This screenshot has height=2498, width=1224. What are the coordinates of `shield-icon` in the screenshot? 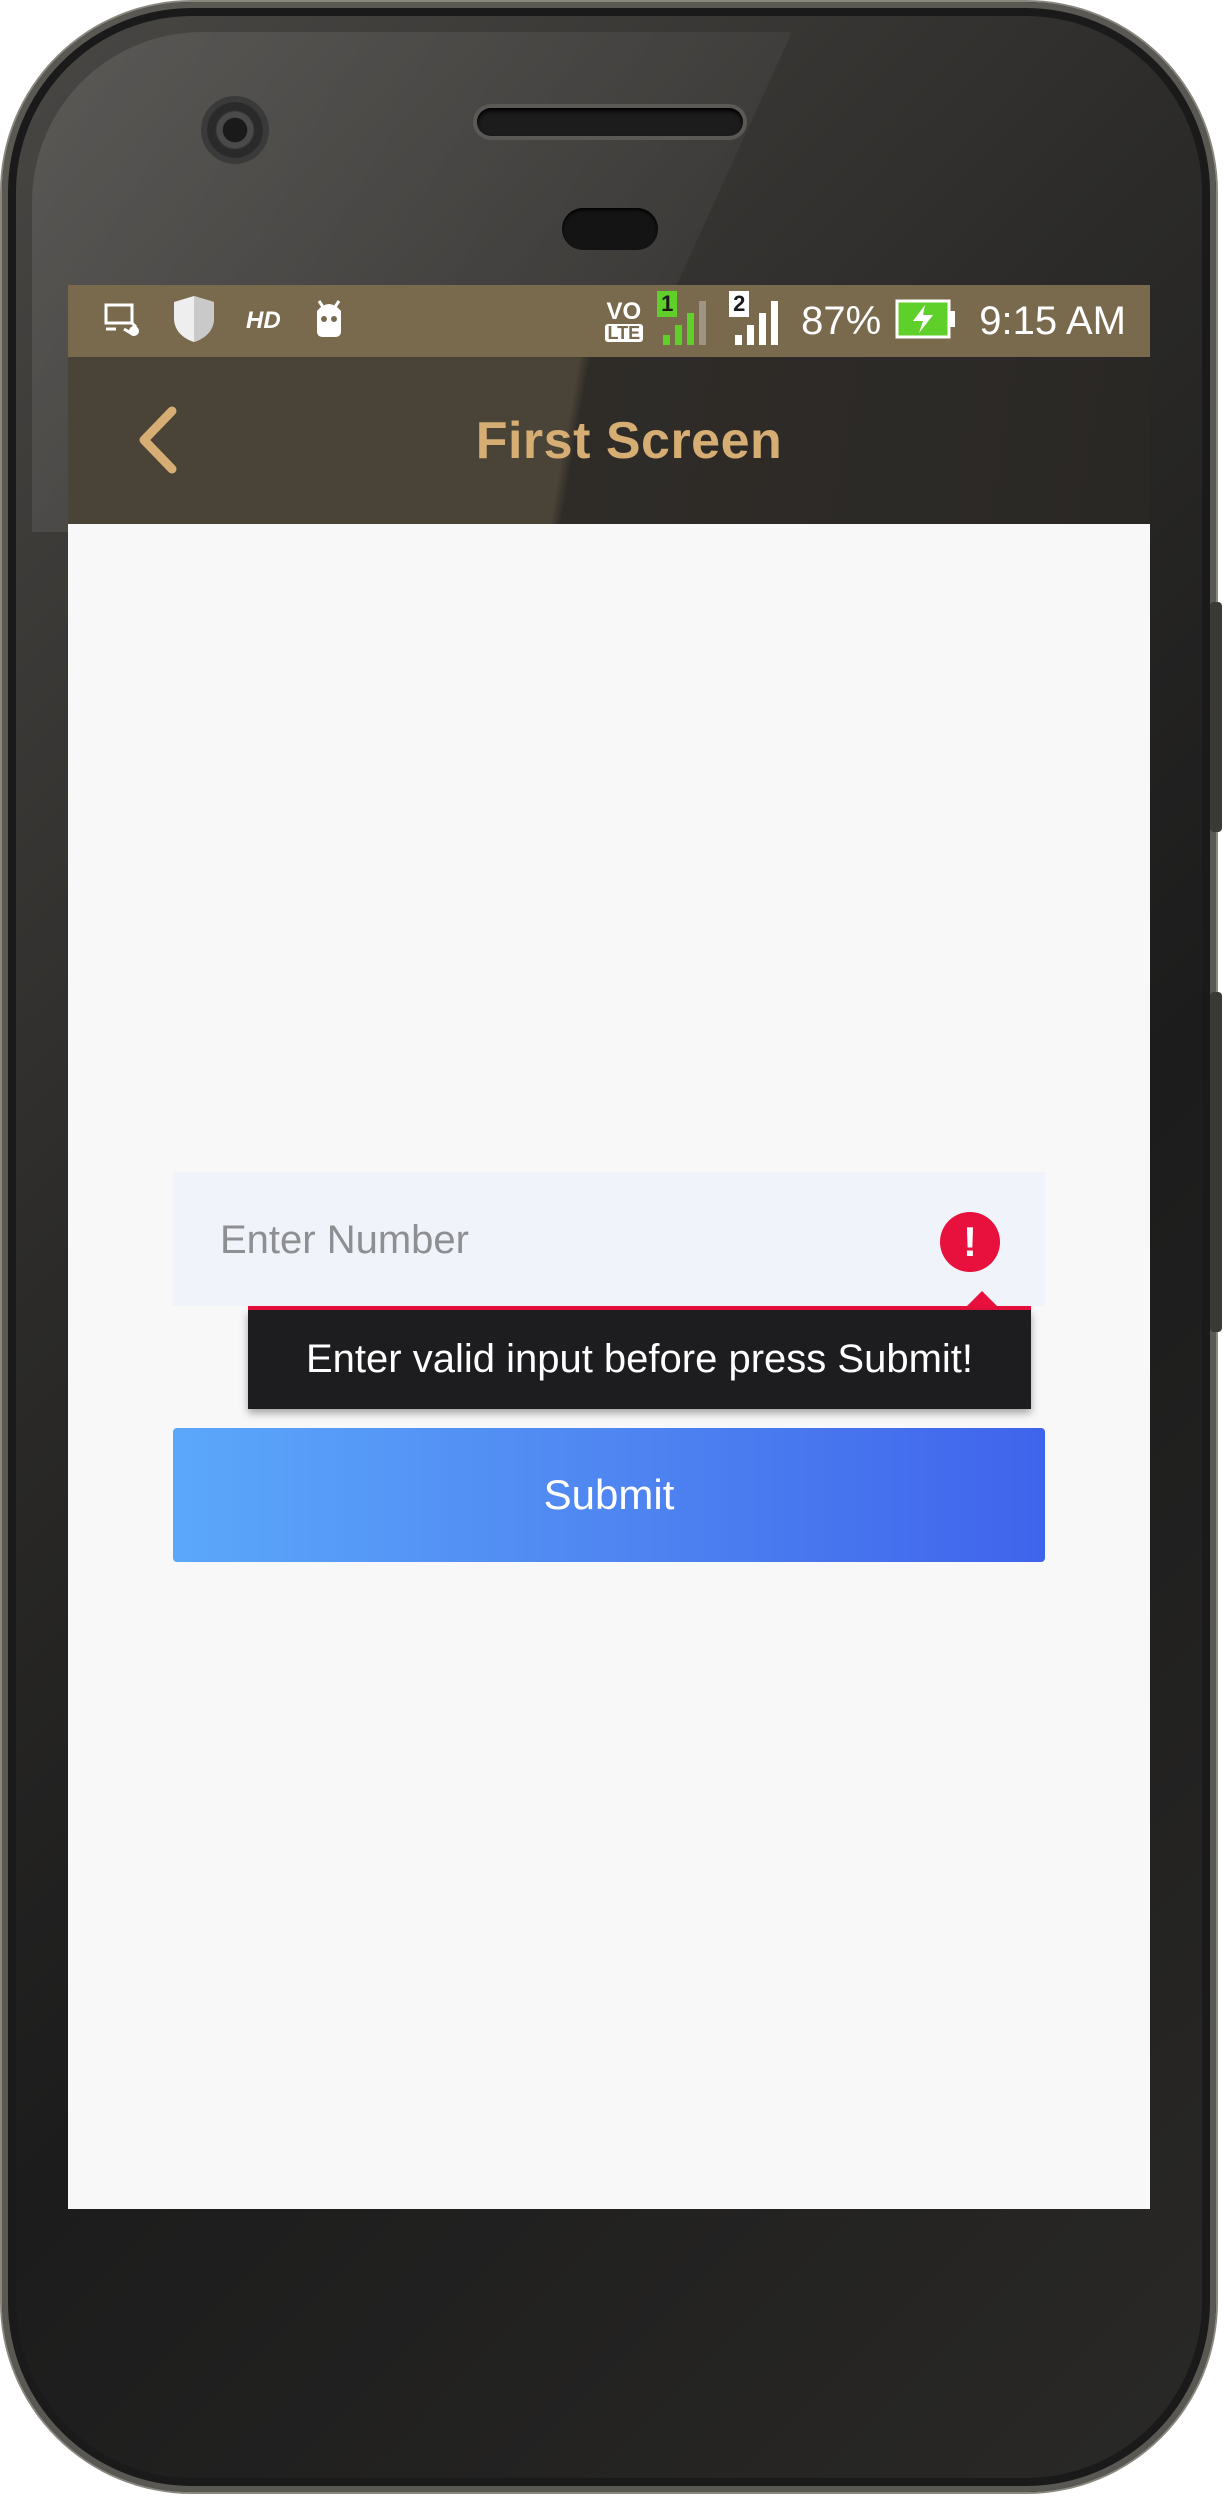 It's located at (194, 321).